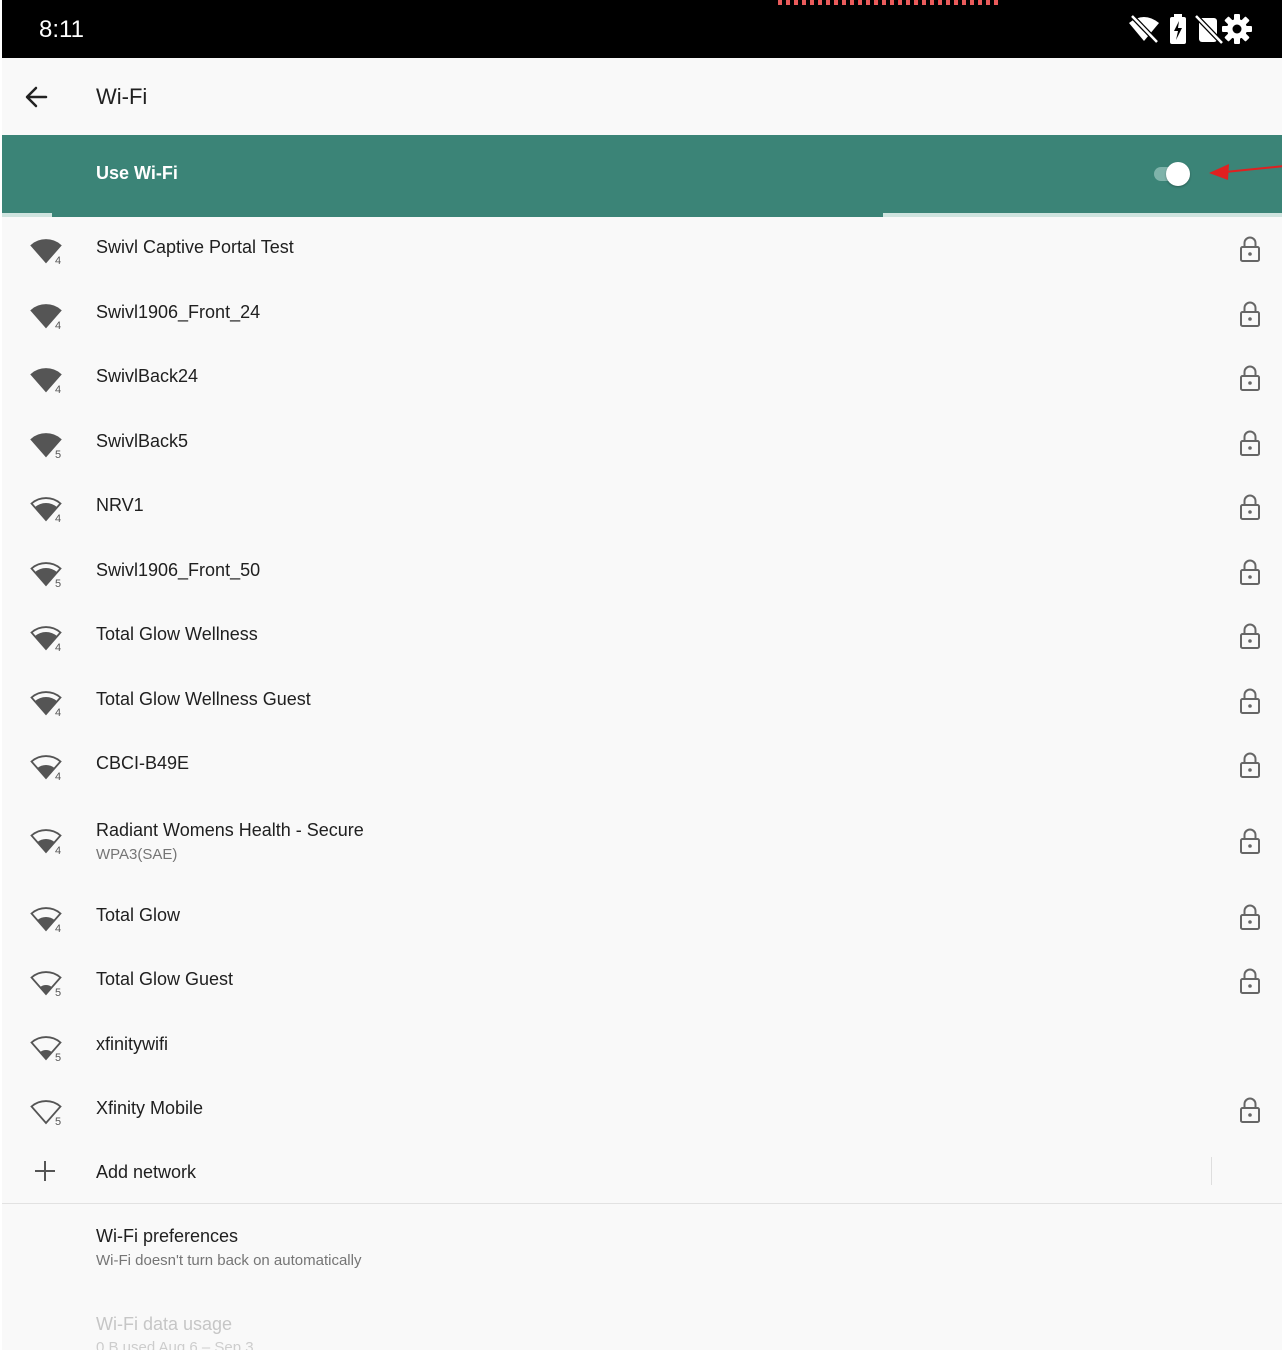 The height and width of the screenshot is (1350, 1284). I want to click on vertical-divider, so click(1211, 1171).